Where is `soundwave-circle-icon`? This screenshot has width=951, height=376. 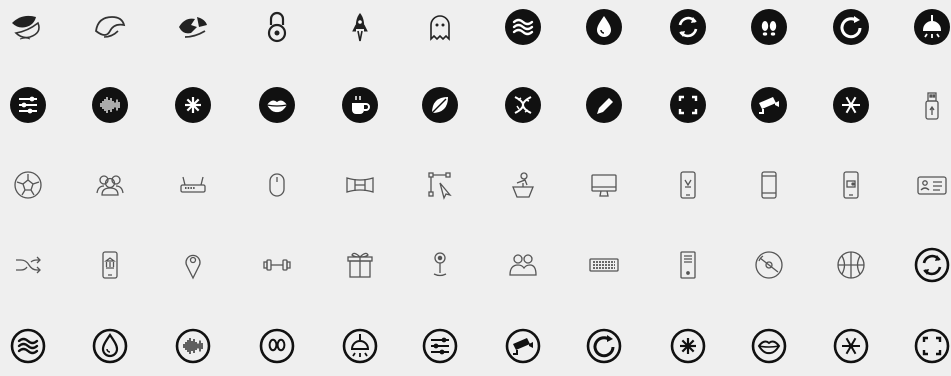 soundwave-circle-icon is located at coordinates (110, 105).